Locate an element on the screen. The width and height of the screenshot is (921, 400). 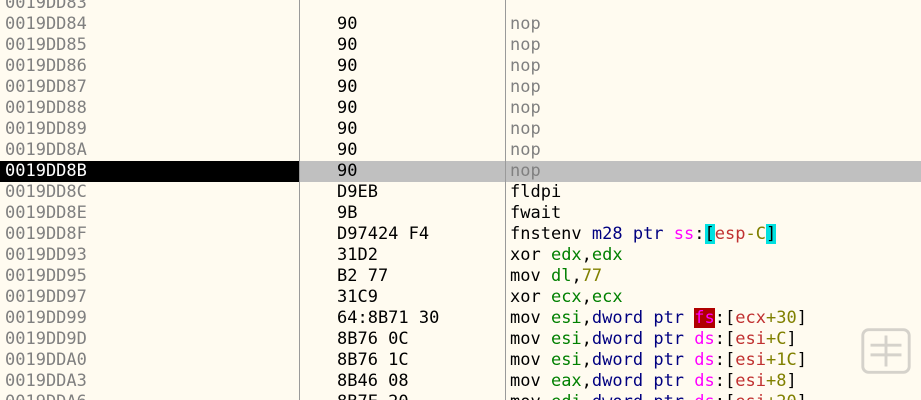
disassembly-cell: xor edx,edx is located at coordinates (566, 255).